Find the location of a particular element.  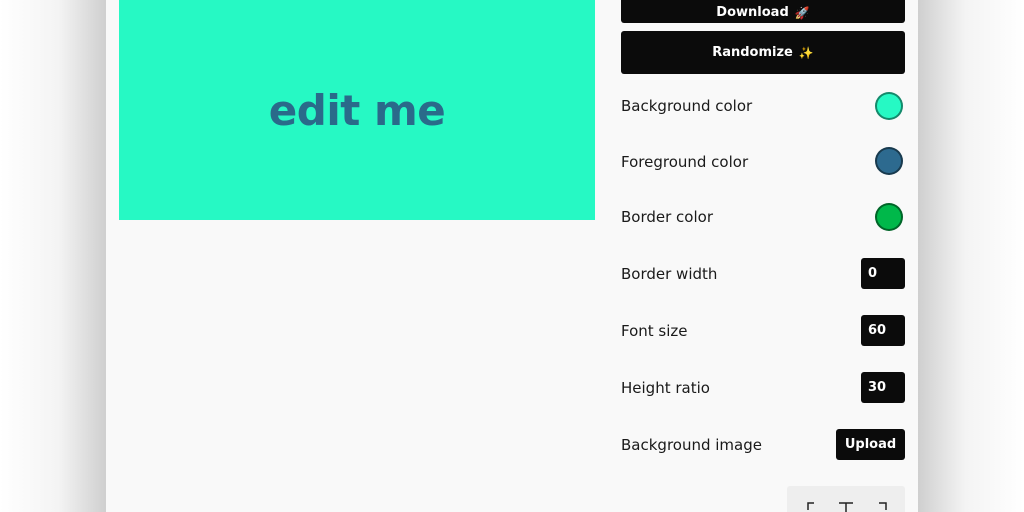

background-color-swatch is located at coordinates (889, 106).